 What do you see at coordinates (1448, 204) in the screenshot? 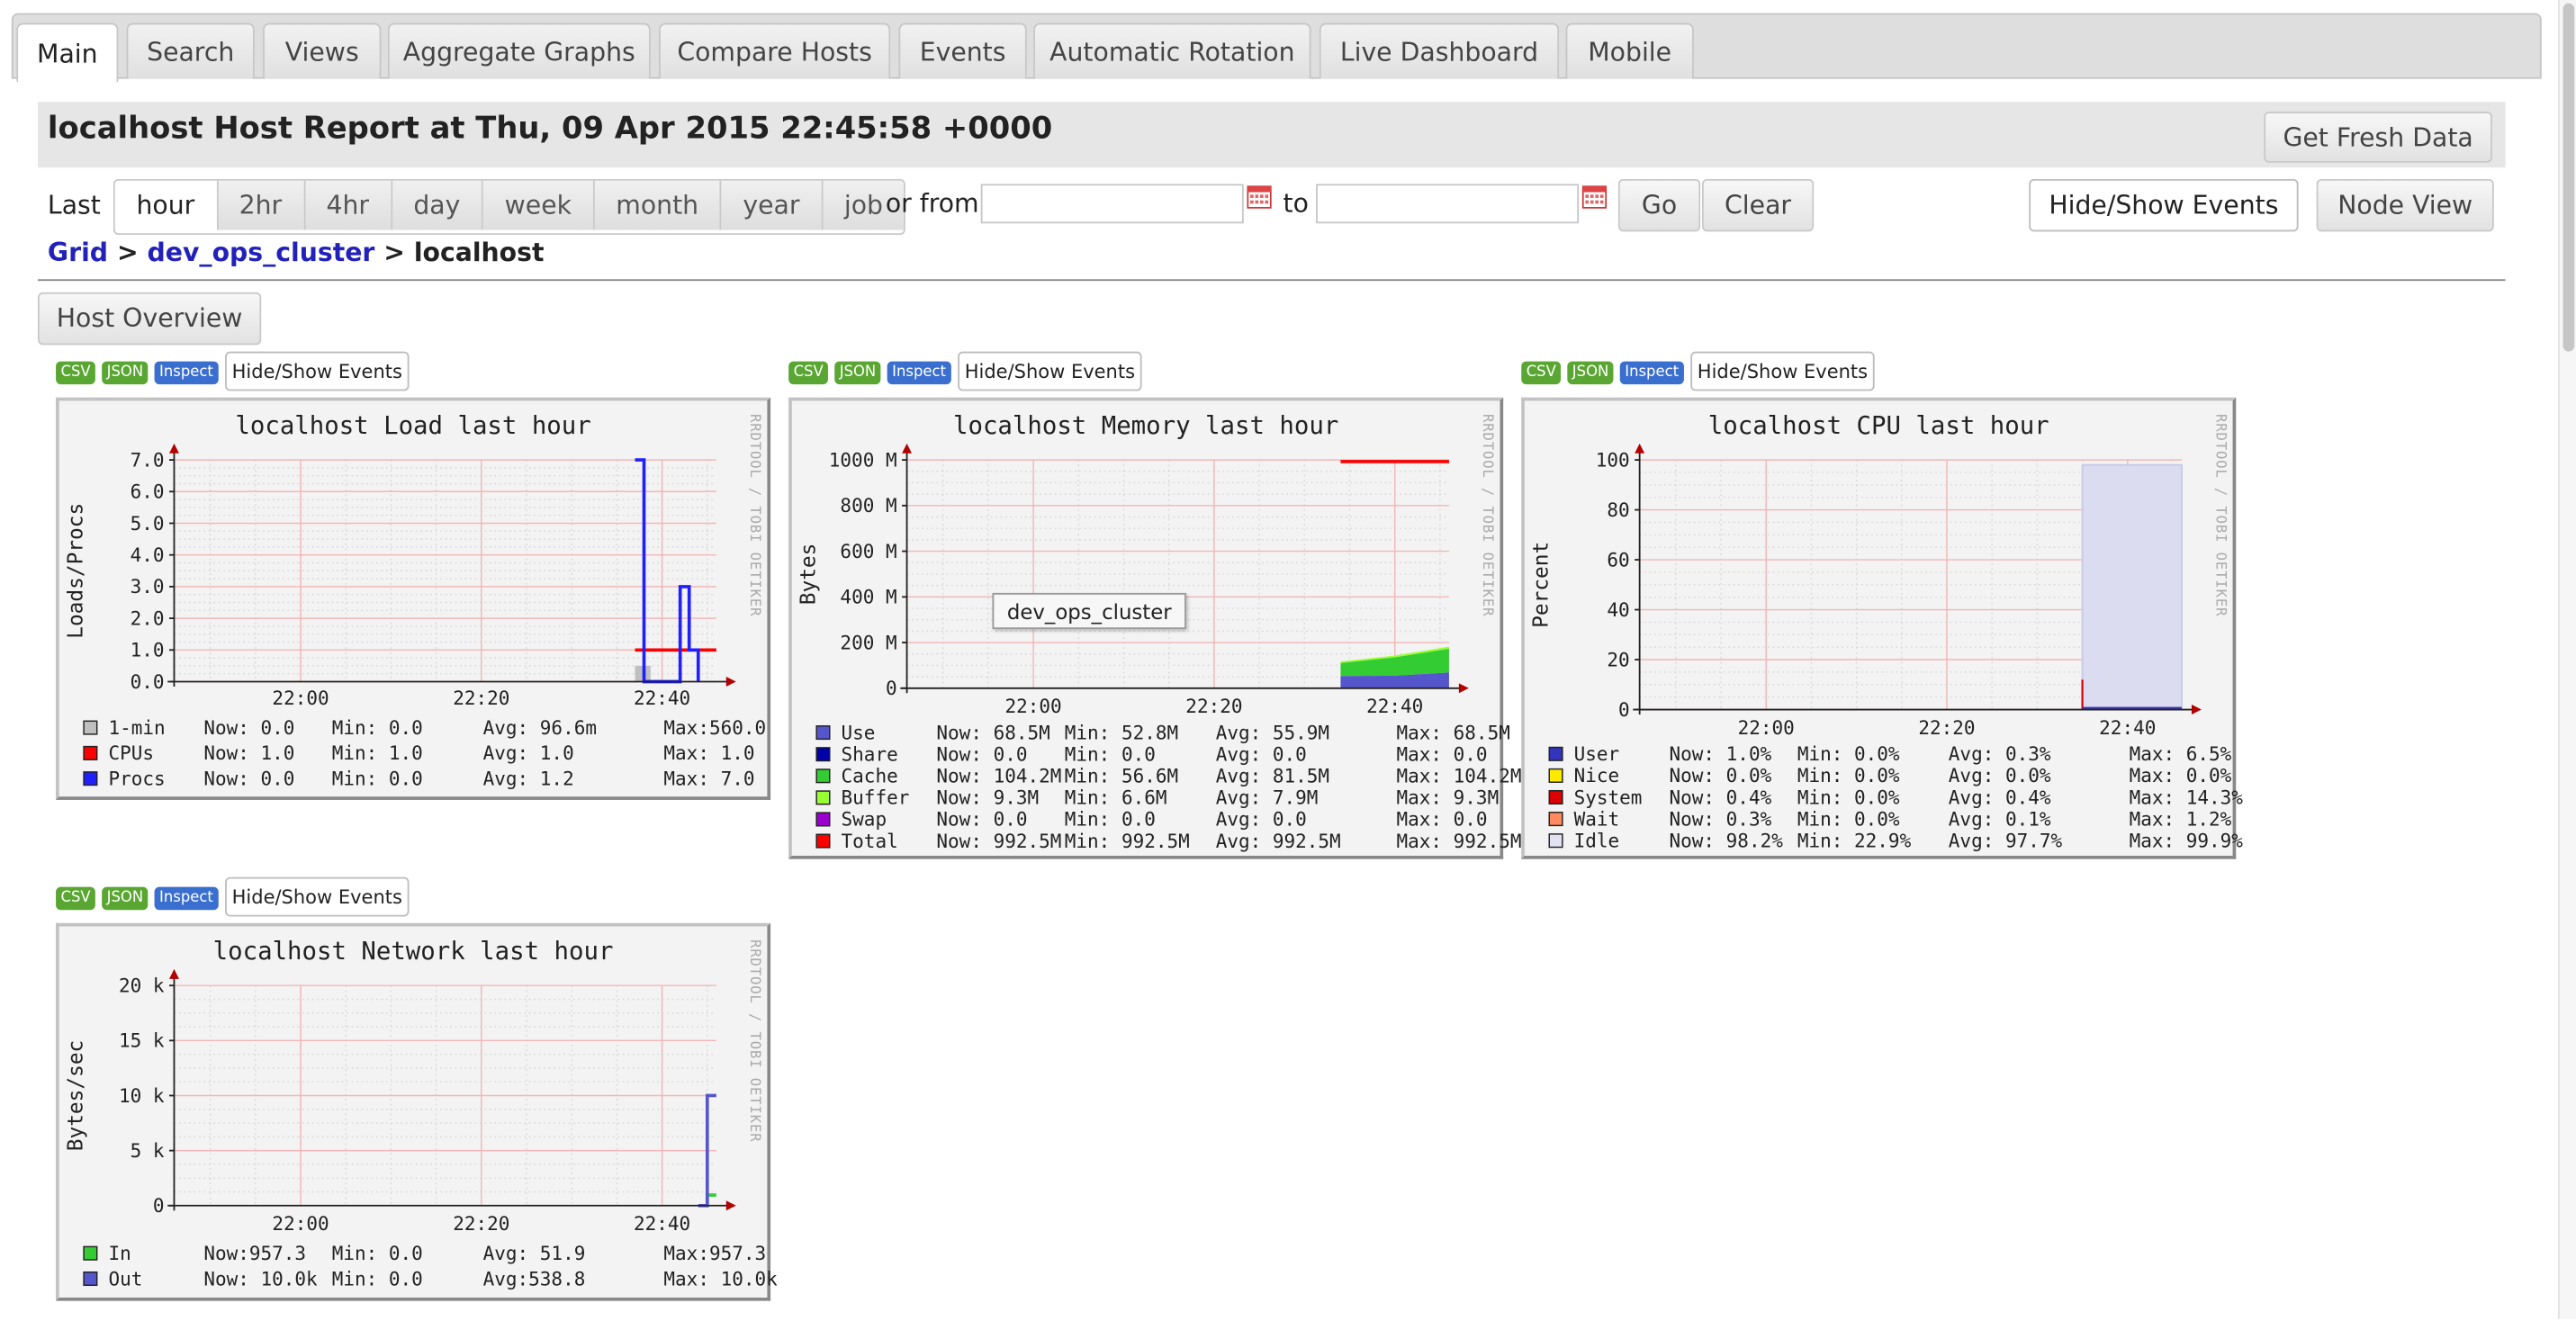
I see `to-date-input` at bounding box center [1448, 204].